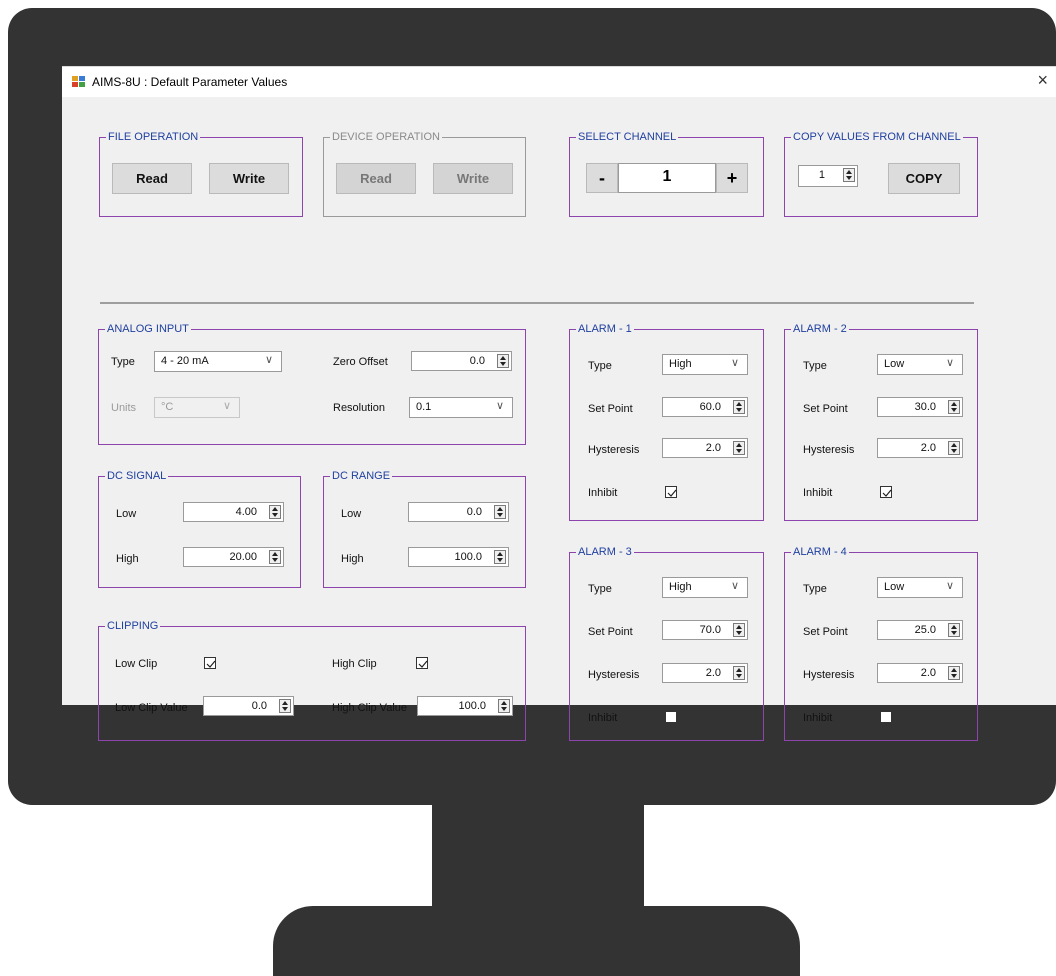  Describe the element at coordinates (78, 81) in the screenshot. I see `app-icon` at that location.